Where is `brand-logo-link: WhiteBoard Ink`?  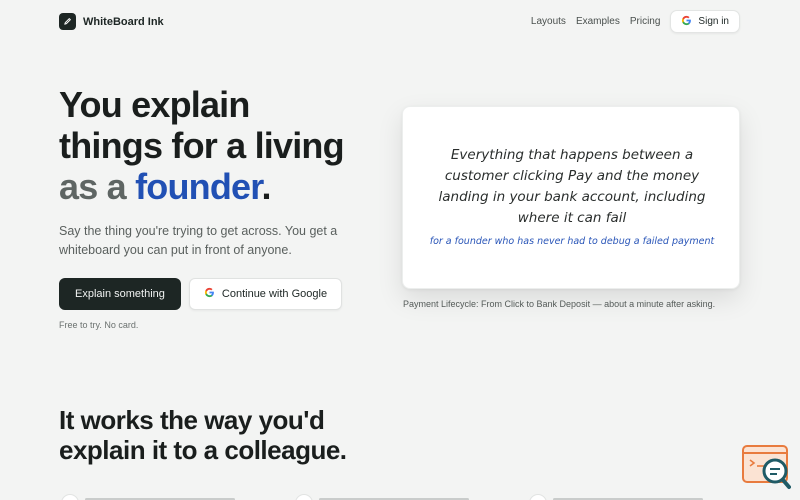
brand-logo-link: WhiteBoard Ink is located at coordinates (111, 21).